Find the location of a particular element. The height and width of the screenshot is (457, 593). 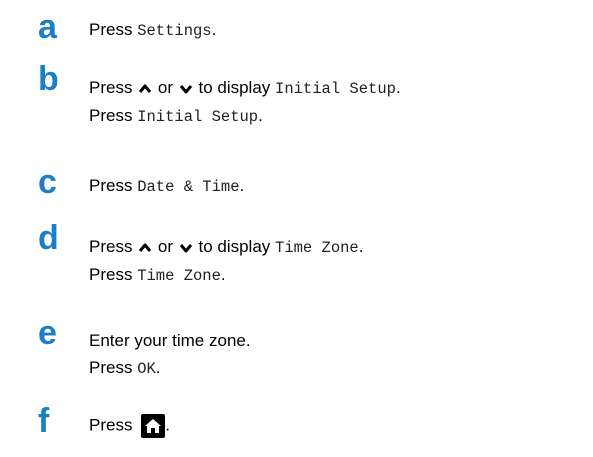

step-text: Press OK. is located at coordinates (125, 368).